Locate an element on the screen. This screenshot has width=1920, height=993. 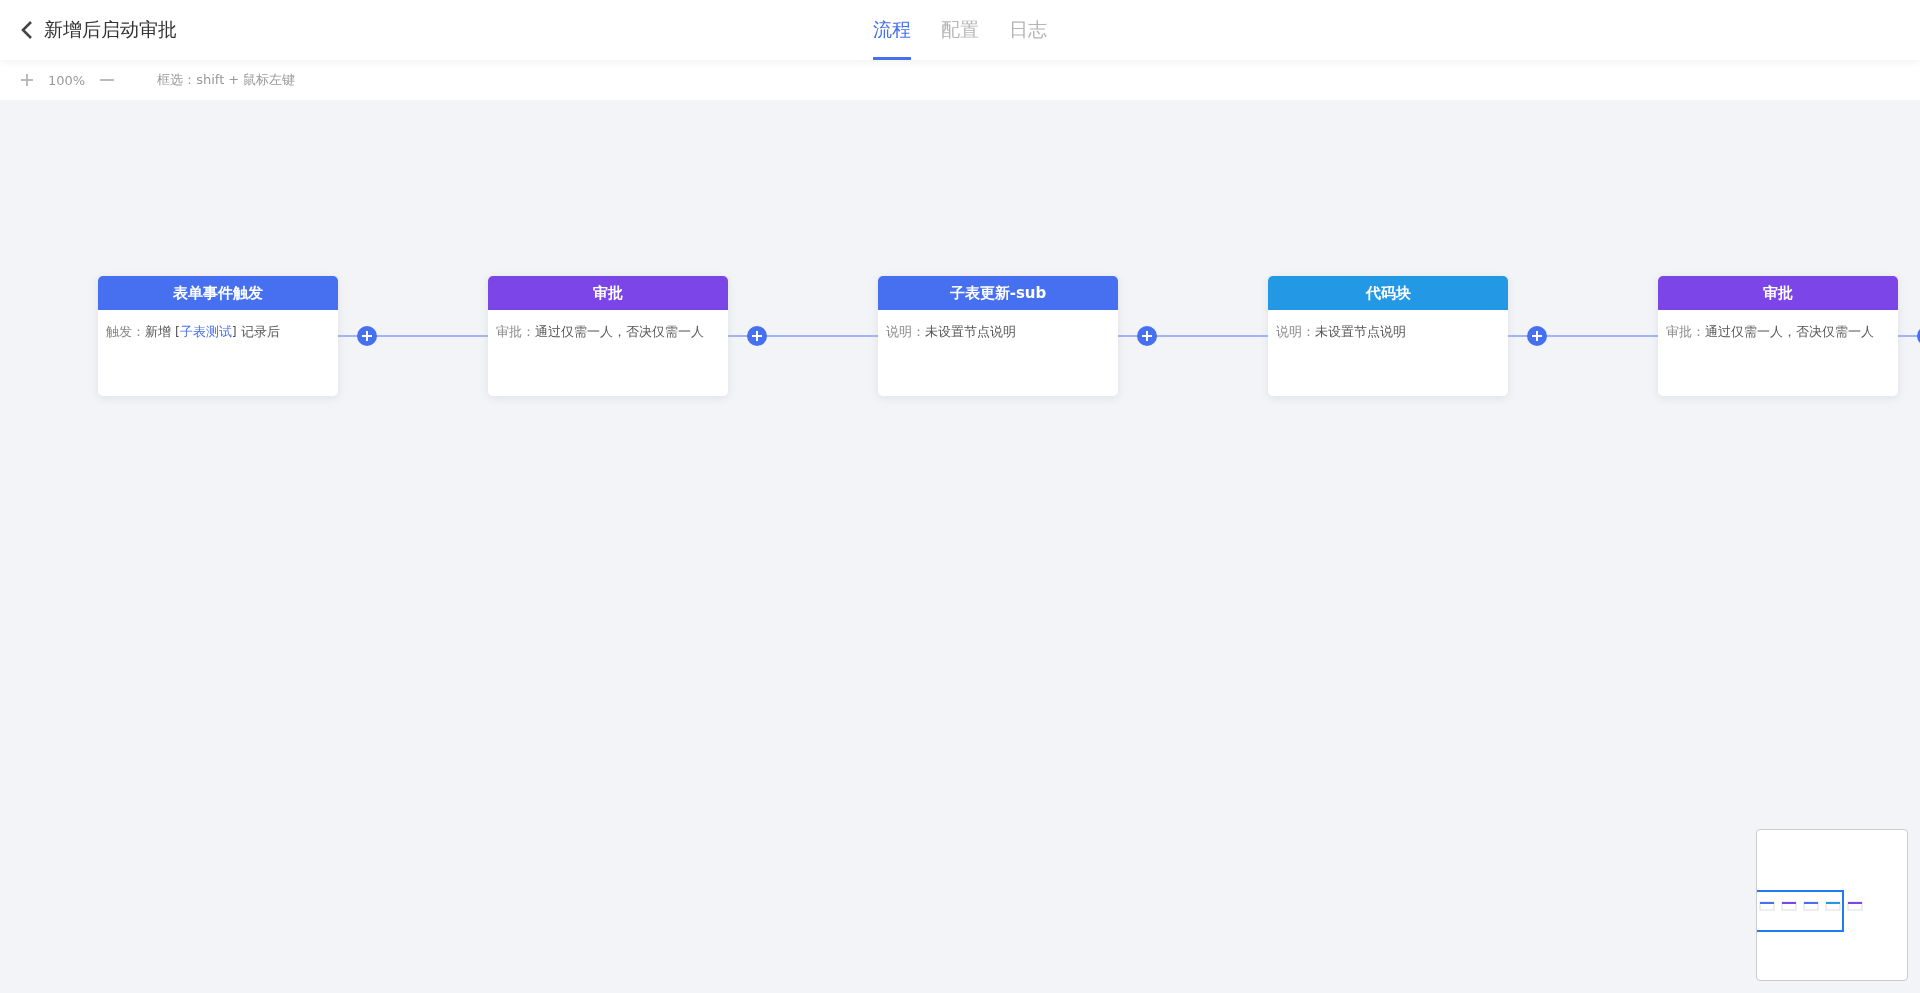
flow-node: 表单事件触发 触发：新增 [子表测试] 记录后 is located at coordinates (218, 336).